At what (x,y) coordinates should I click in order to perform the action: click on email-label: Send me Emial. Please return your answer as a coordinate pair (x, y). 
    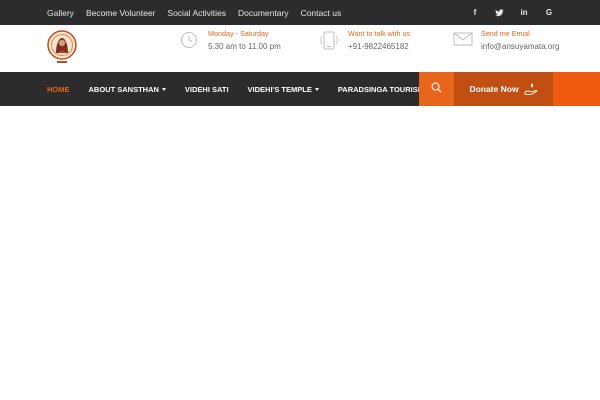
    Looking at the image, I should click on (505, 33).